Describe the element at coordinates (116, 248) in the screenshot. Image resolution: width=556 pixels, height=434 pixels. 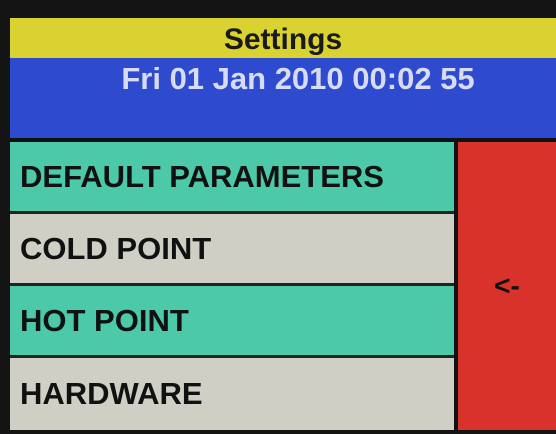
I see `cold-point-label: COLD POINT` at that location.